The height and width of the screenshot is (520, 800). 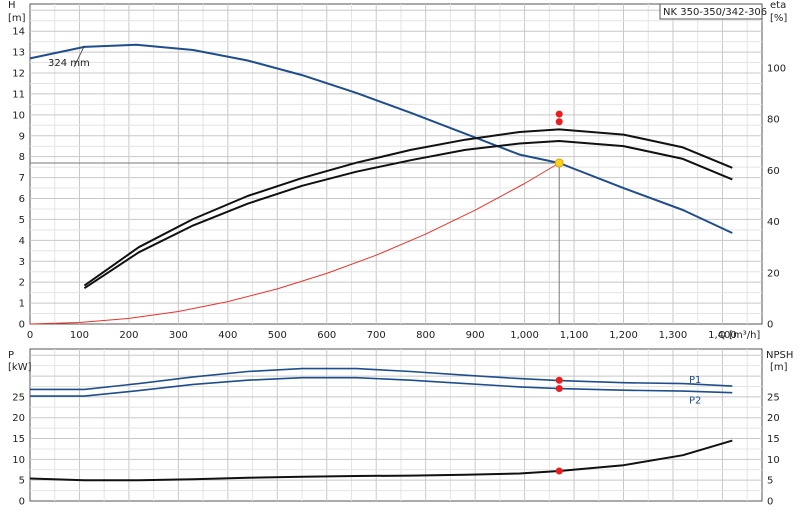 What do you see at coordinates (778, 5) in the screenshot?
I see `eta-axis-label: eta` at bounding box center [778, 5].